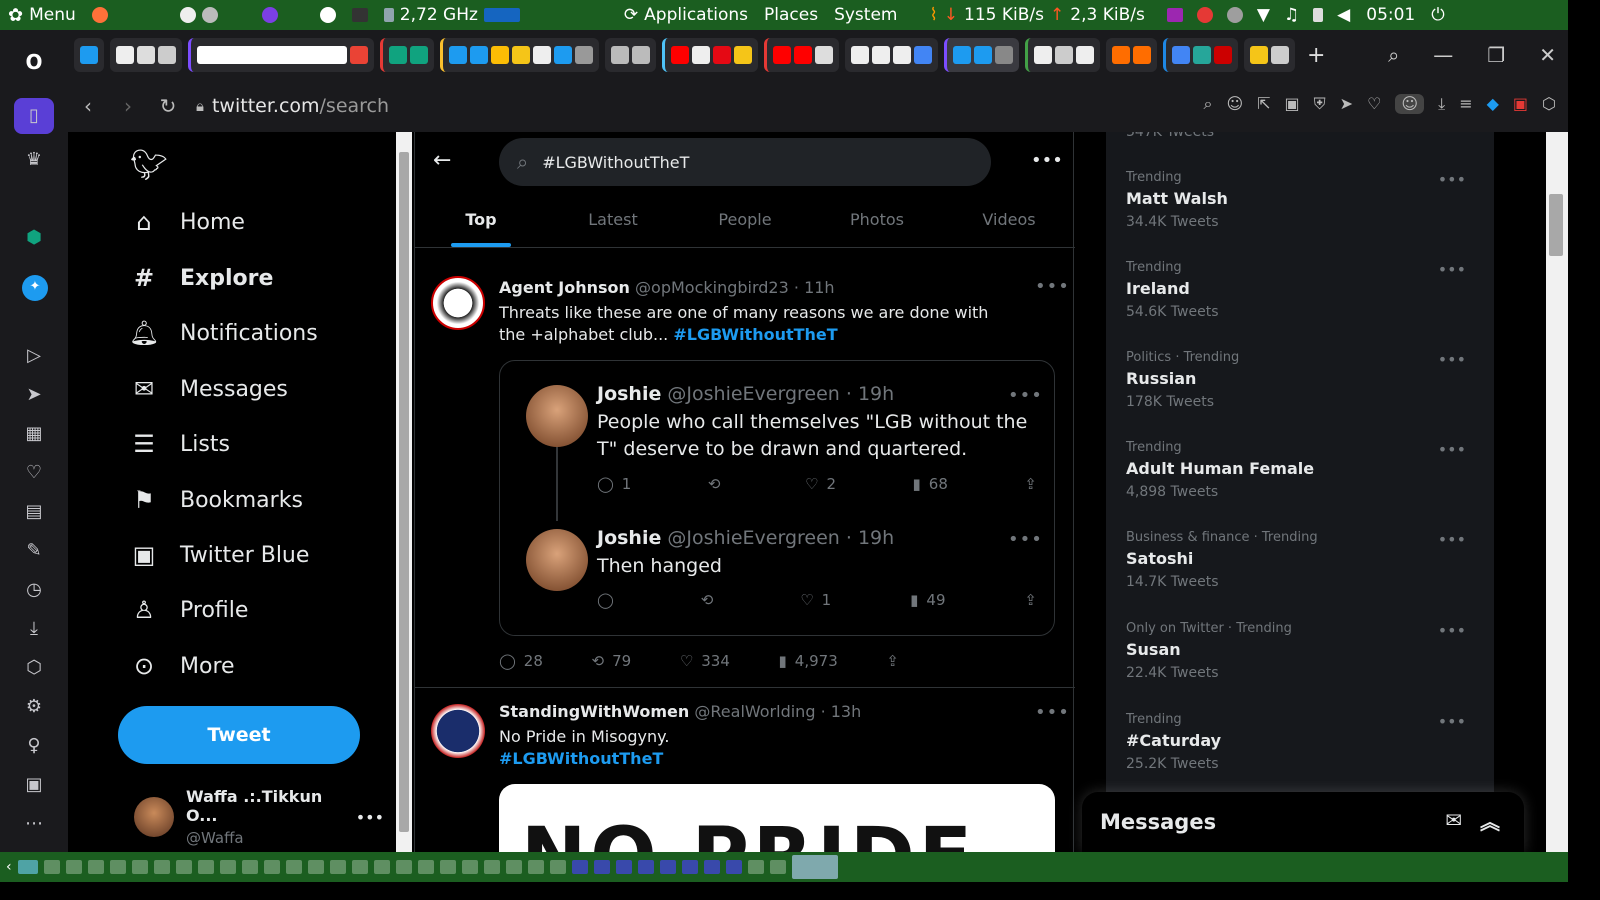 This screenshot has width=1600, height=900. What do you see at coordinates (753, 394) in the screenshot?
I see `quoted-author-handle: @JoshieEvergreen` at bounding box center [753, 394].